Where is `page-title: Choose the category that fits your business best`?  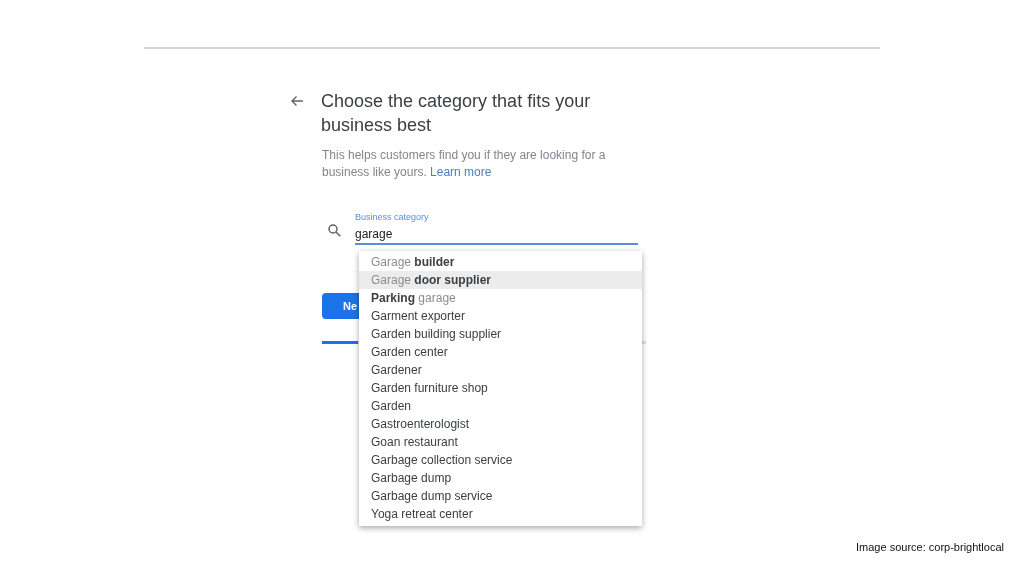 page-title: Choose the category that fits your business best is located at coordinates (456, 113).